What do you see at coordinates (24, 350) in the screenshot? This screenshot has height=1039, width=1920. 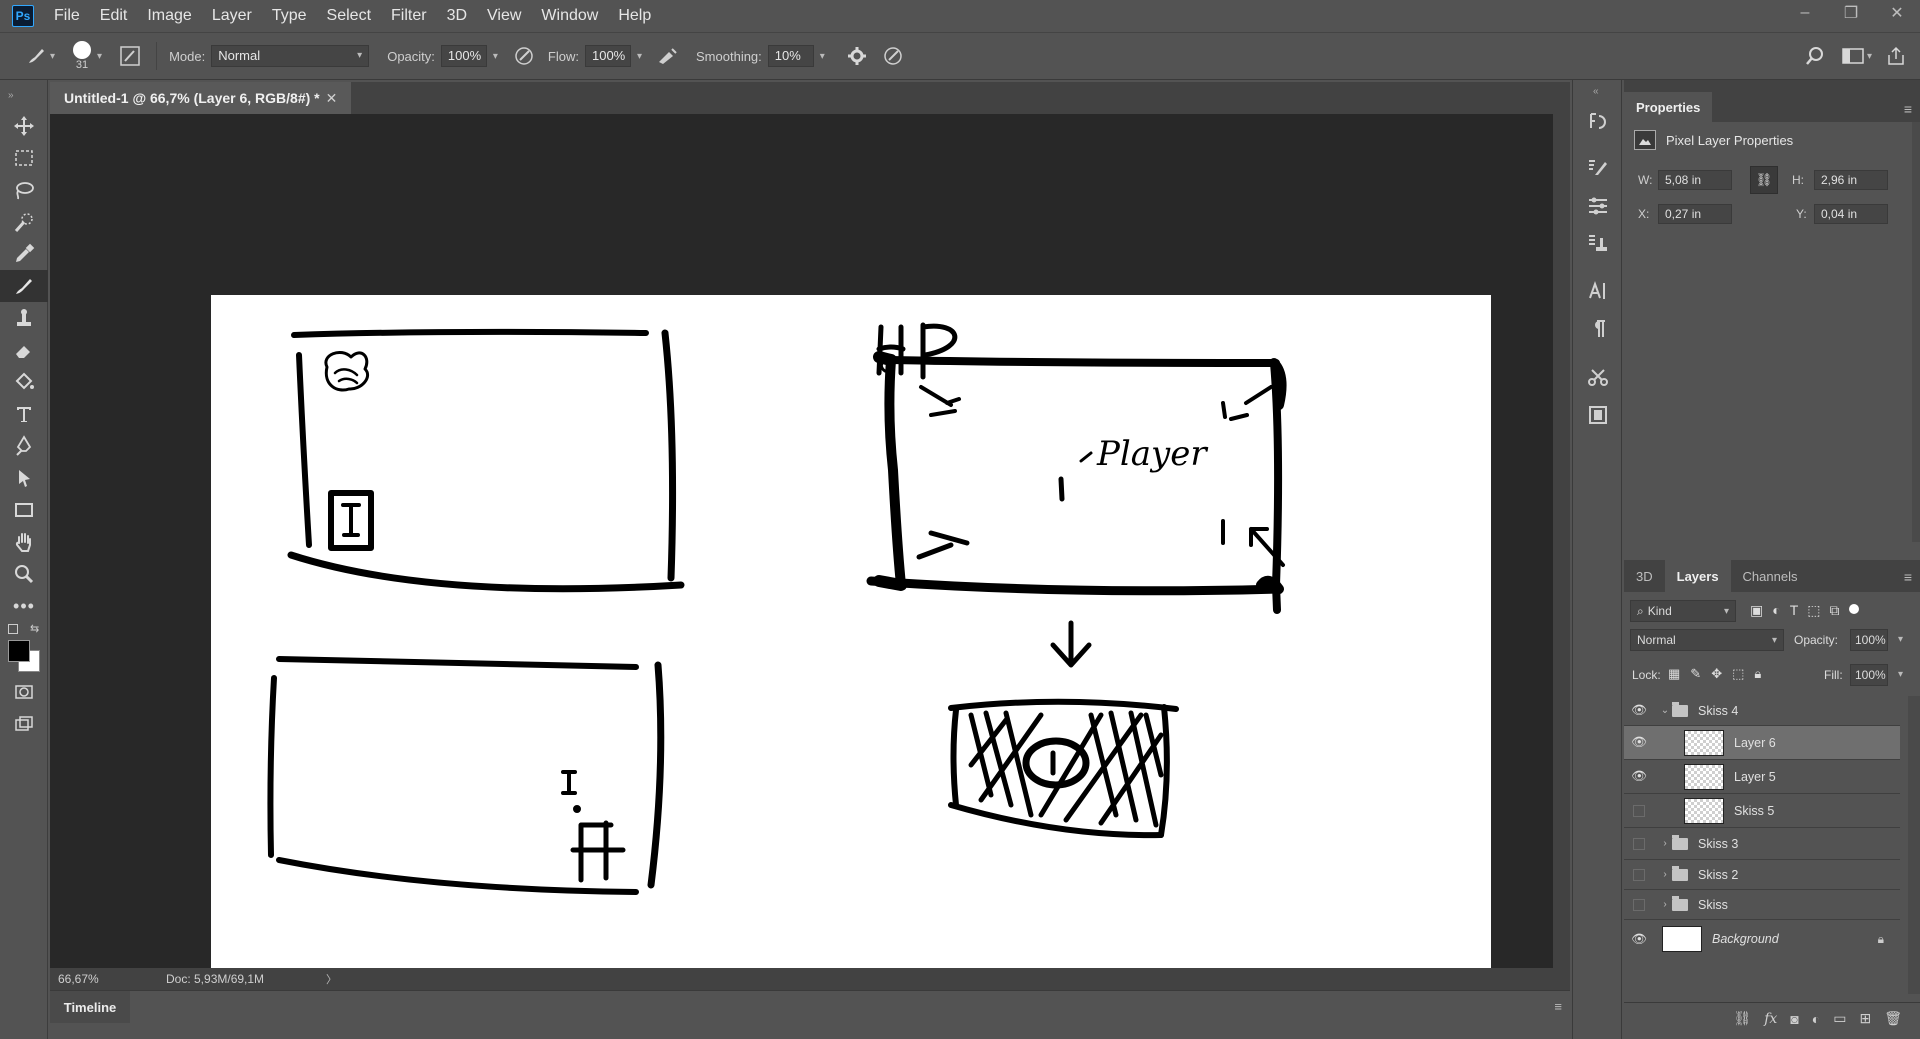 I see `eraser-tool-icon` at bounding box center [24, 350].